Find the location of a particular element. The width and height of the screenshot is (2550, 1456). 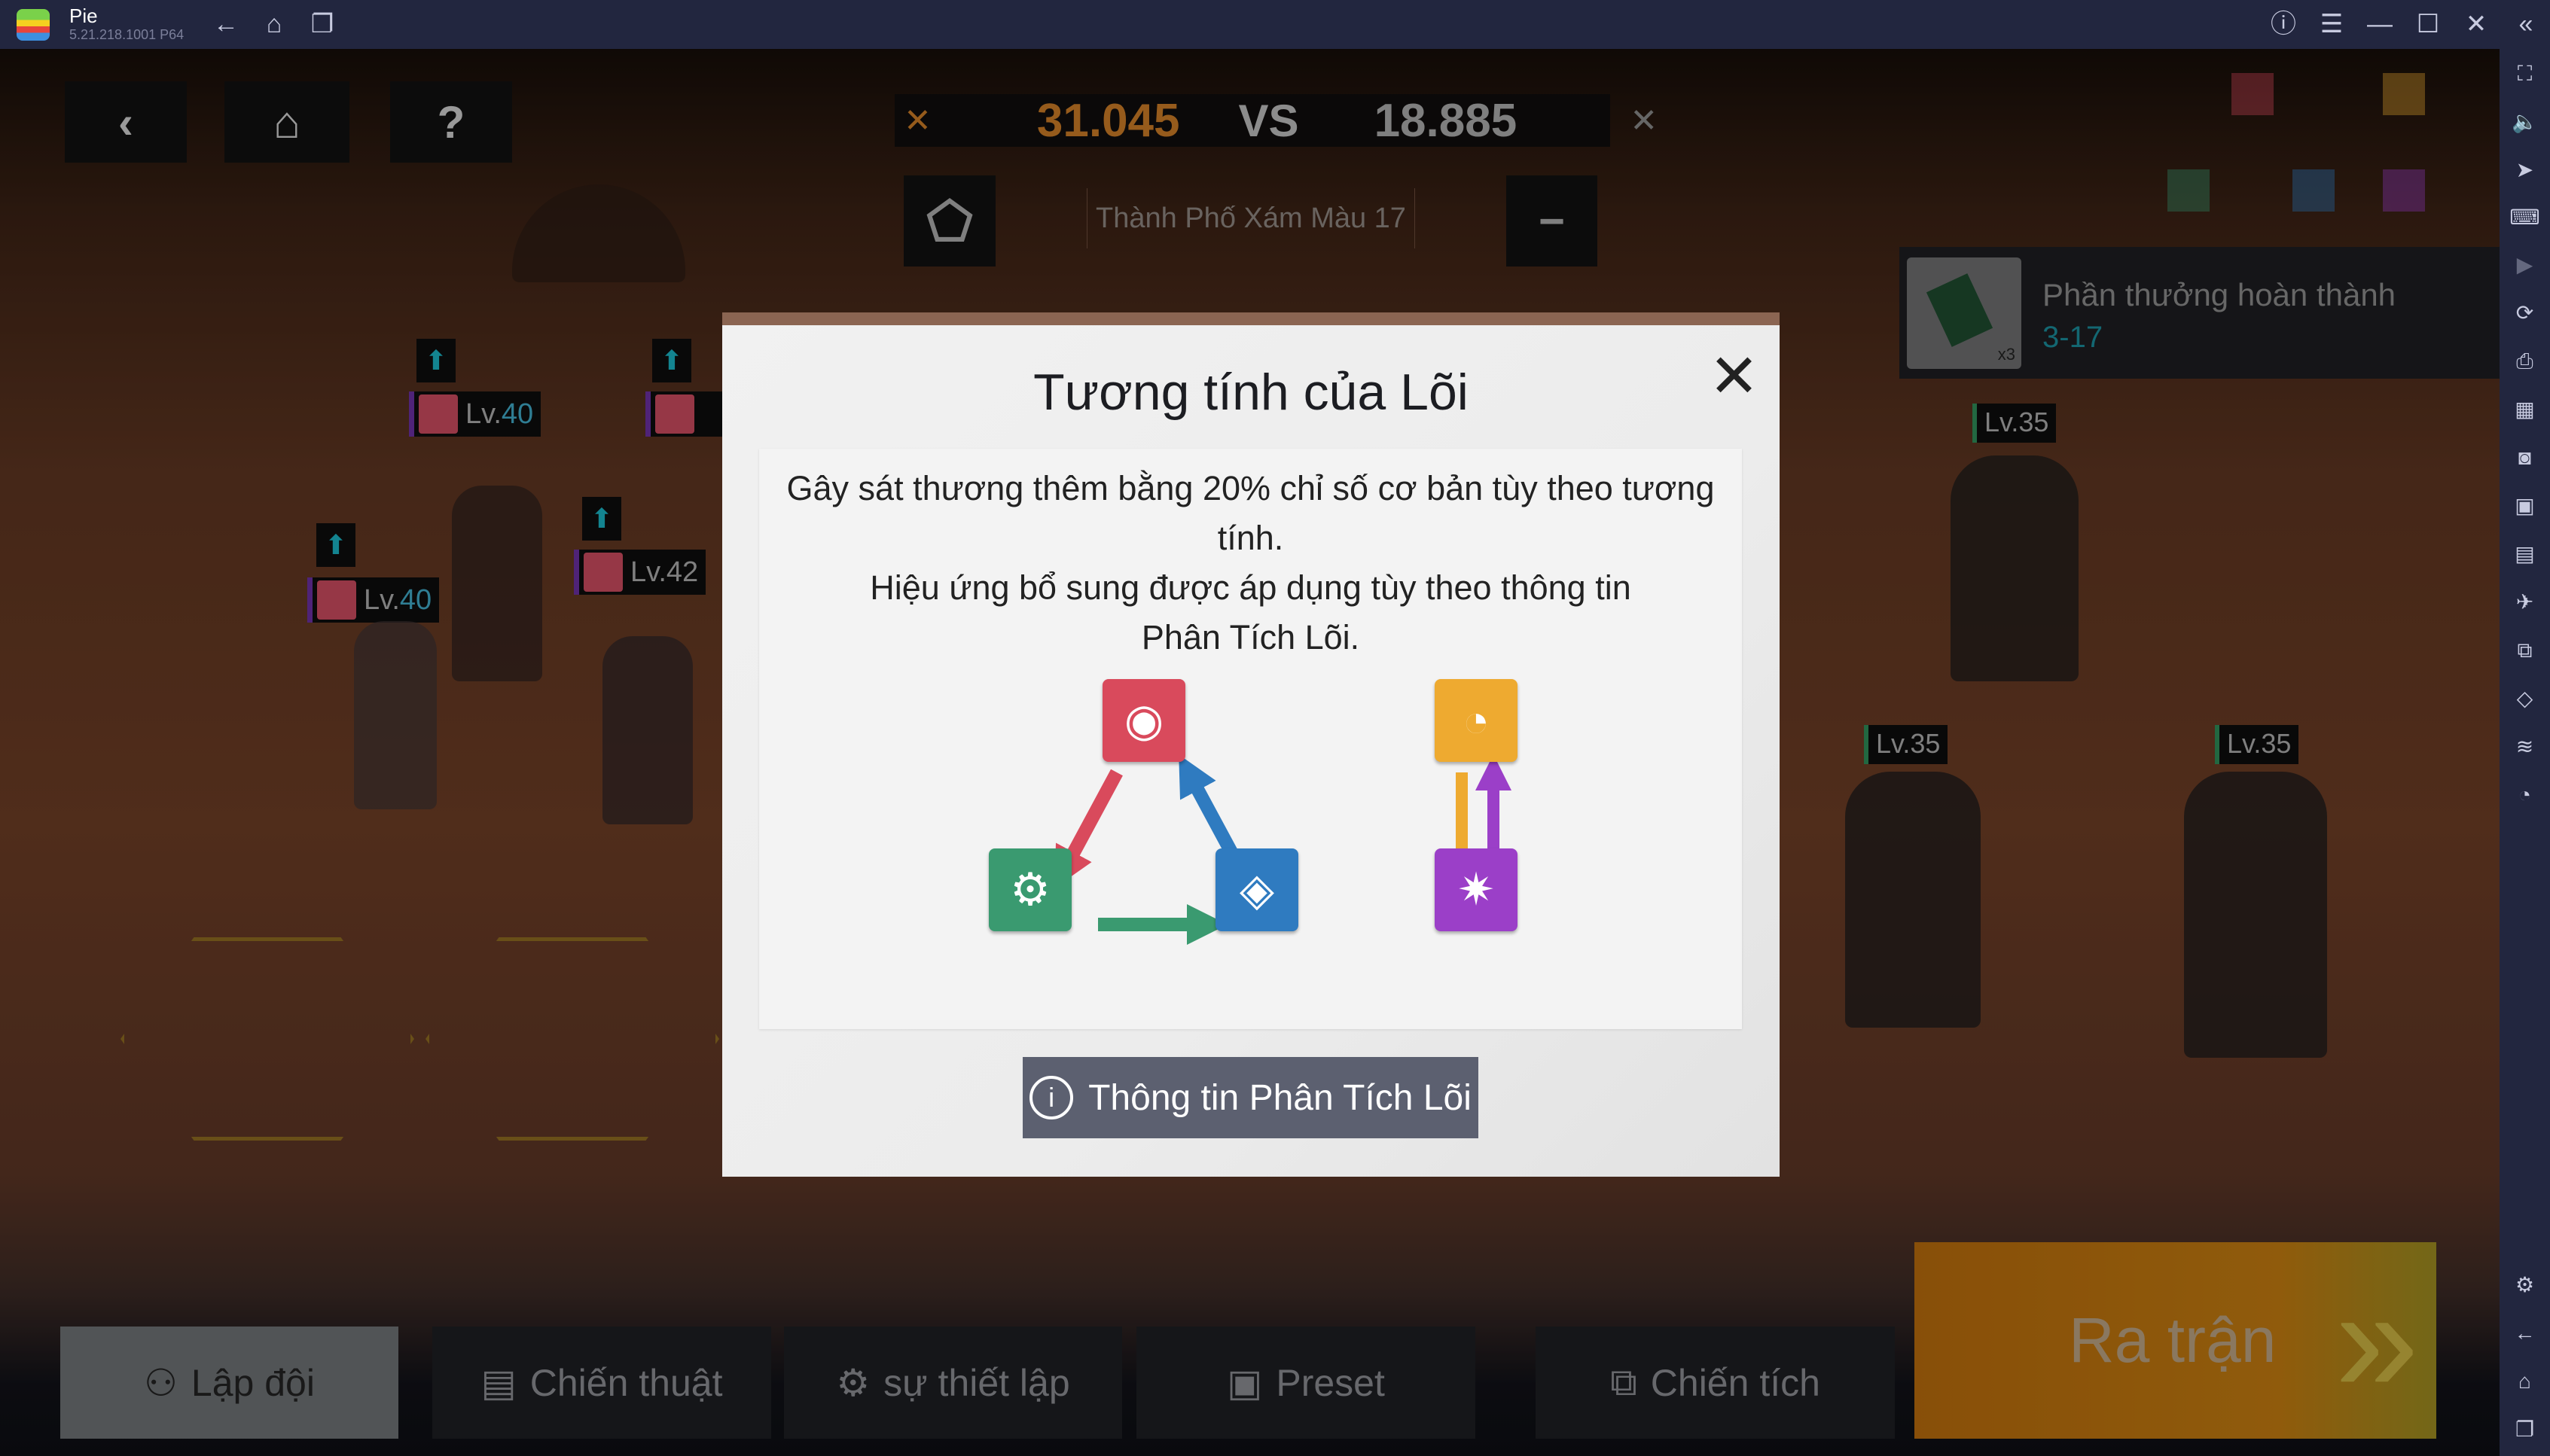

right-sidebar: ⛶ 🔈 ➤ ⌨ ▶ ⟳ ⎙ ▦ ◙ ▣ ▤ ✈ ⧉ ◇ ≋ ◔ ⚙ ← ⌂ ❐ is located at coordinates (2525, 752).